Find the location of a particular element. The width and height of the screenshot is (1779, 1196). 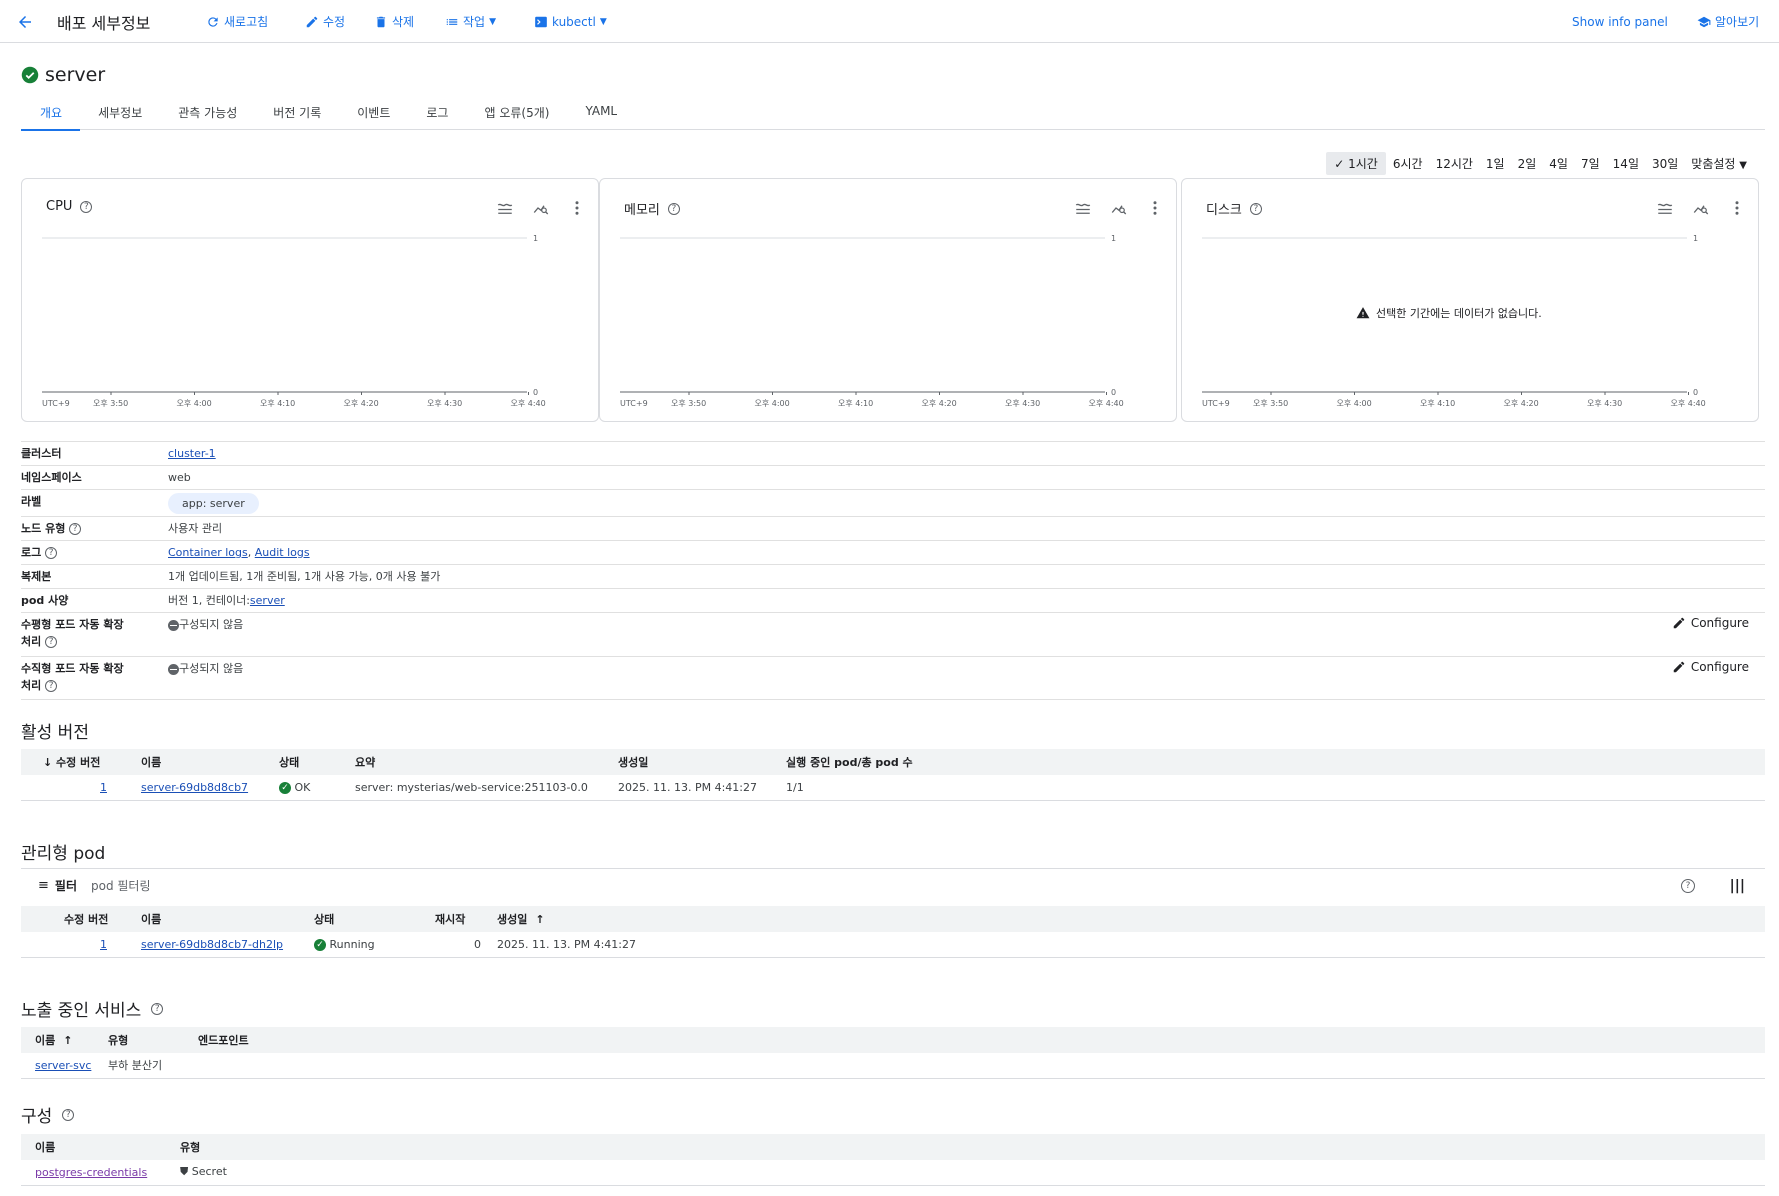

managed-pods-title: 관리형 pod is located at coordinates (63, 851).